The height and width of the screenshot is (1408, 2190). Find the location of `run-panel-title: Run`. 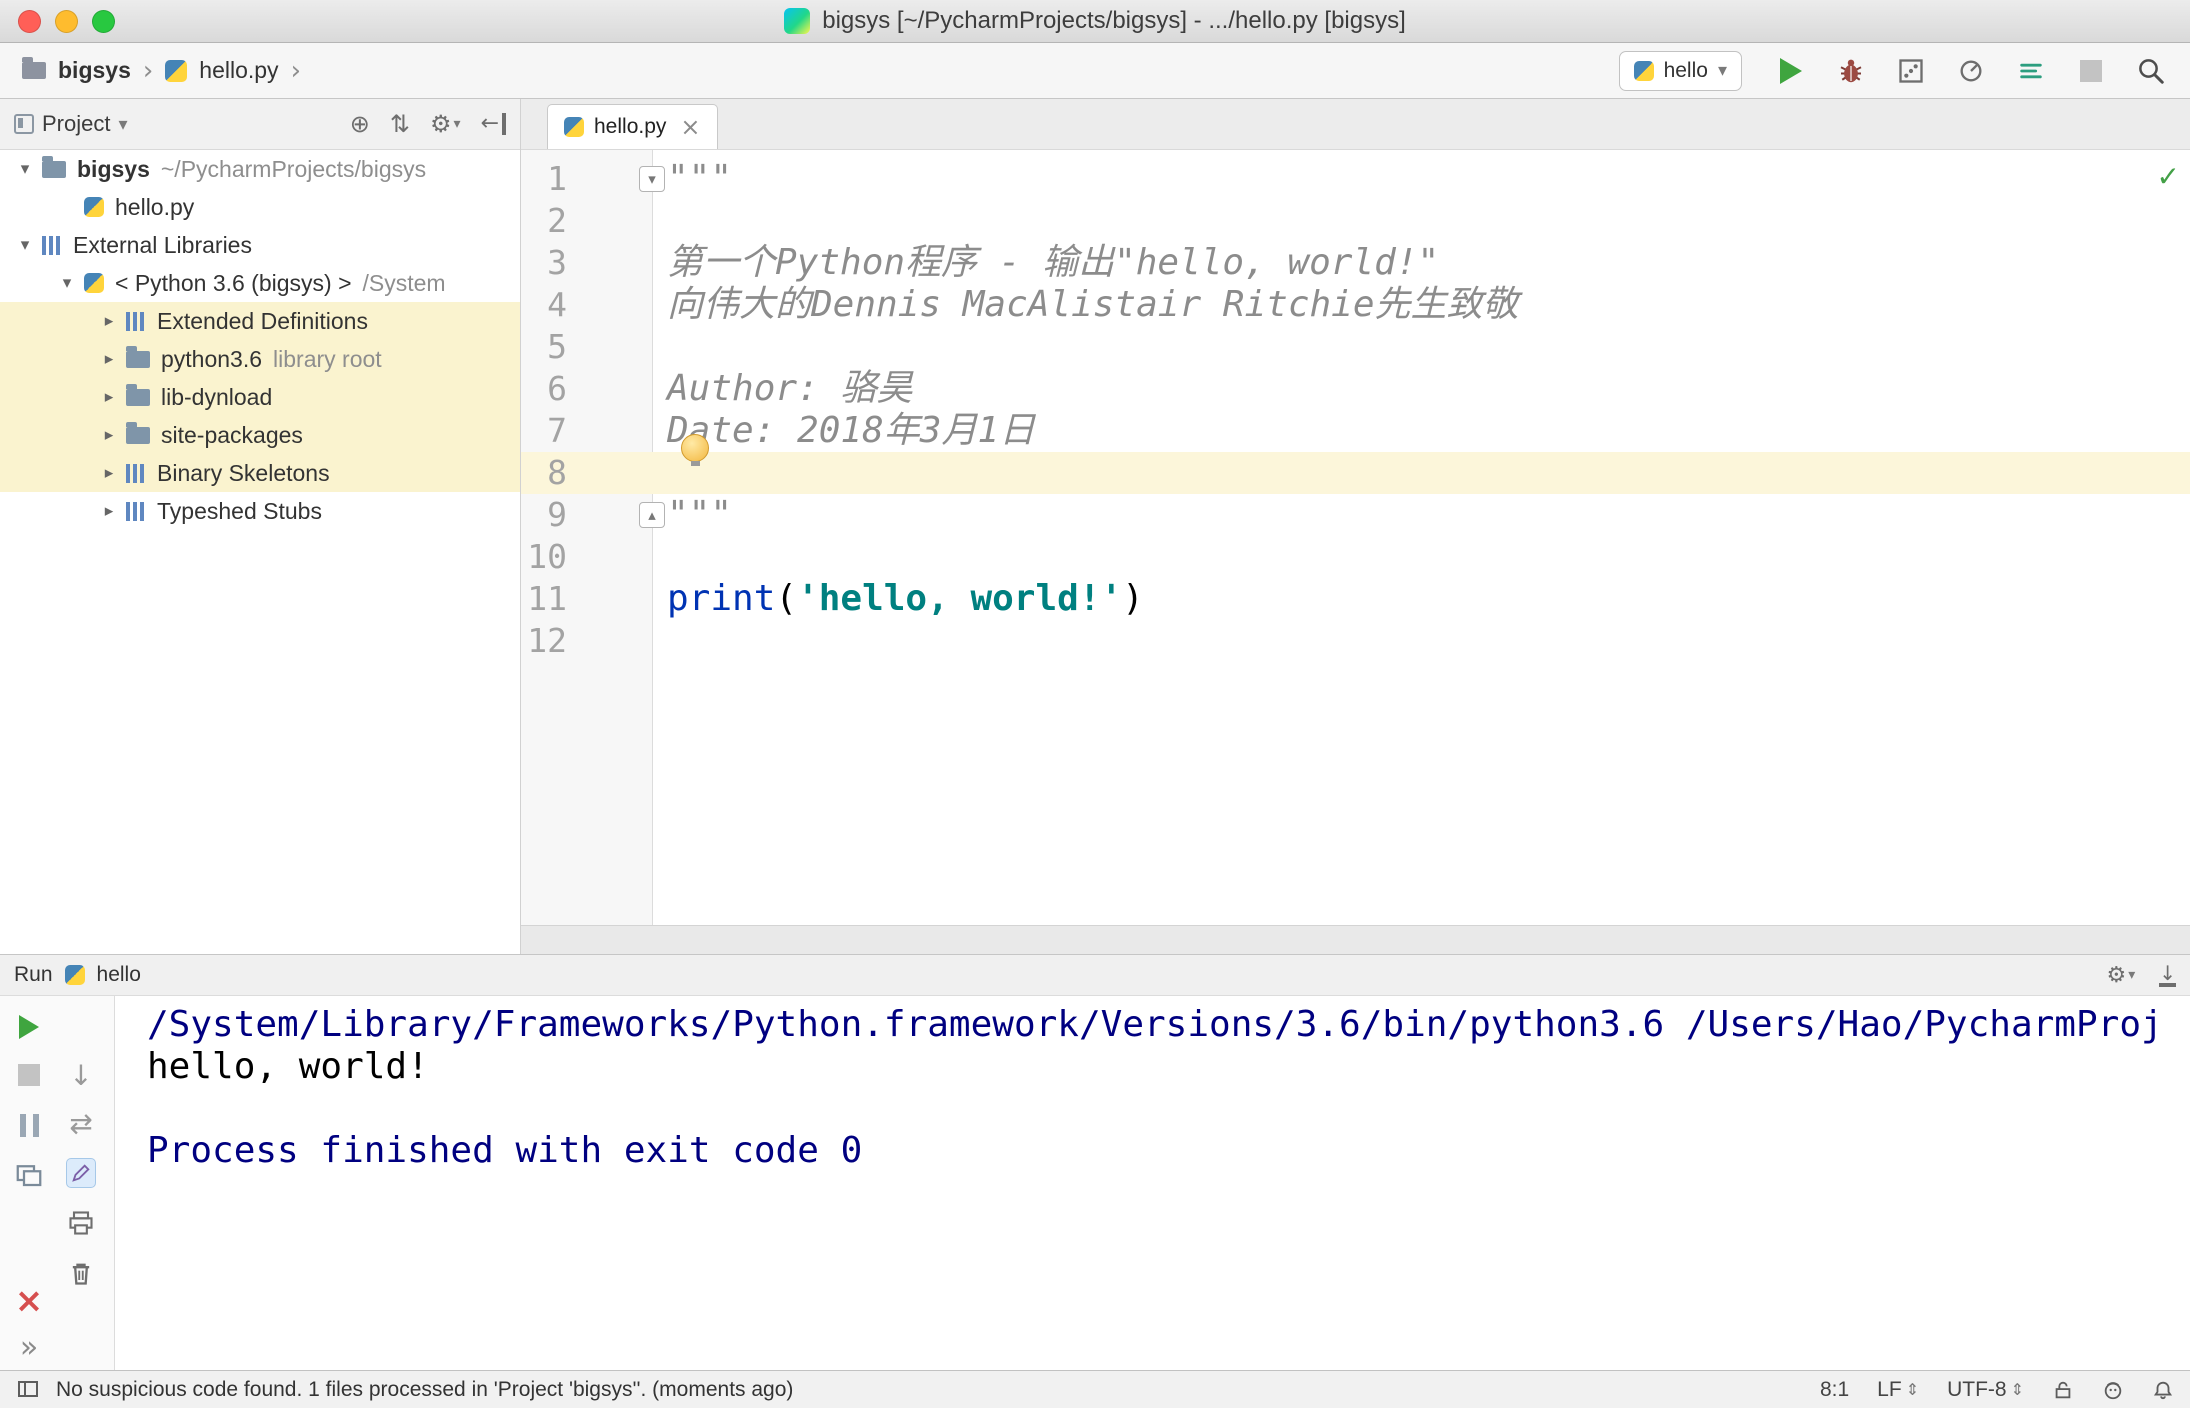

run-panel-title: Run is located at coordinates (33, 975).